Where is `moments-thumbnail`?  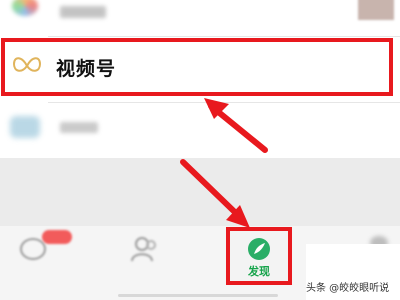
moments-thumbnail is located at coordinates (376, 10).